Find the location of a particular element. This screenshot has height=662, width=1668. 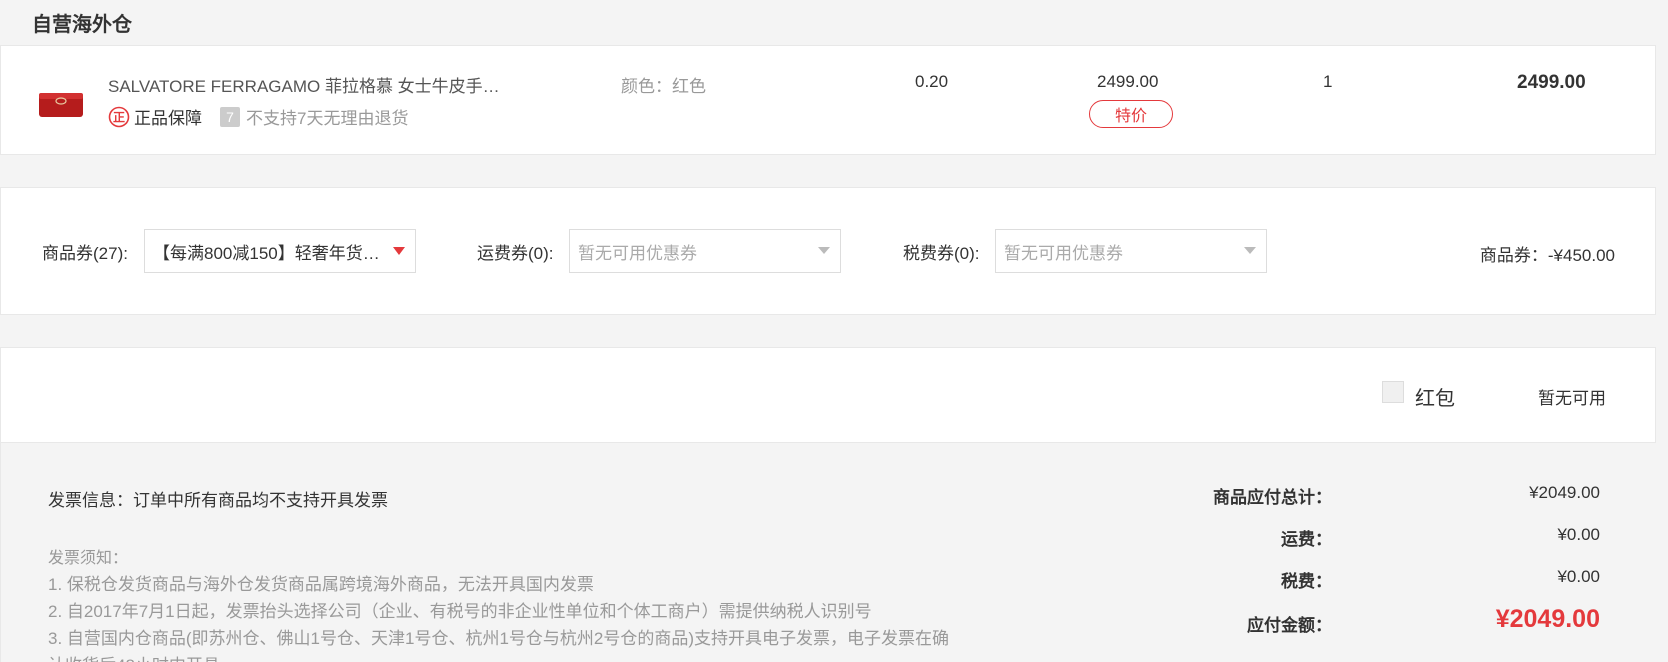

invoice-info: 发票信息：订单中所有商品均不支持开具发票 is located at coordinates (218, 500).